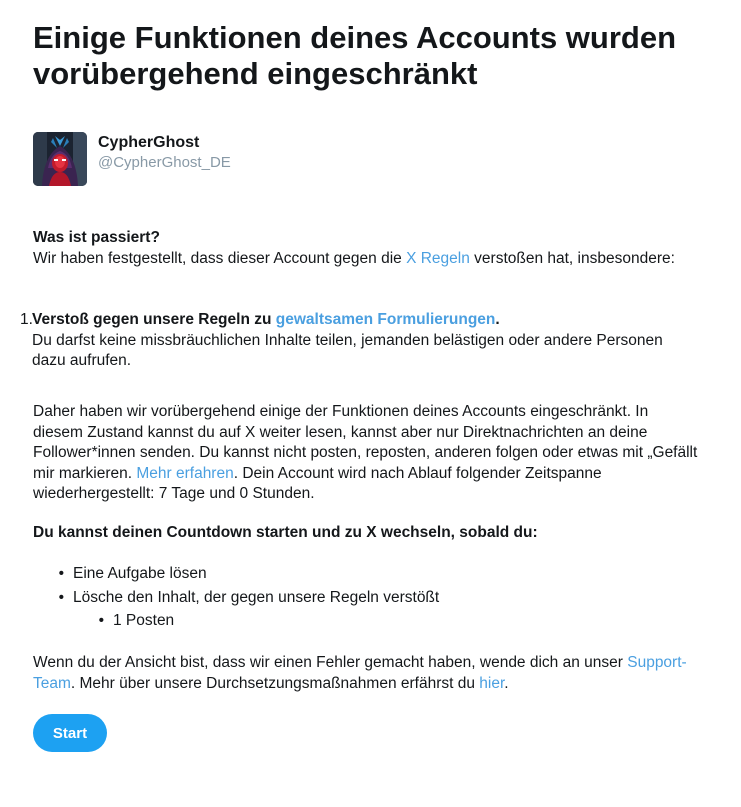  Describe the element at coordinates (373, 574) in the screenshot. I see `list-item: • Eine Aufgabe lösen` at that location.